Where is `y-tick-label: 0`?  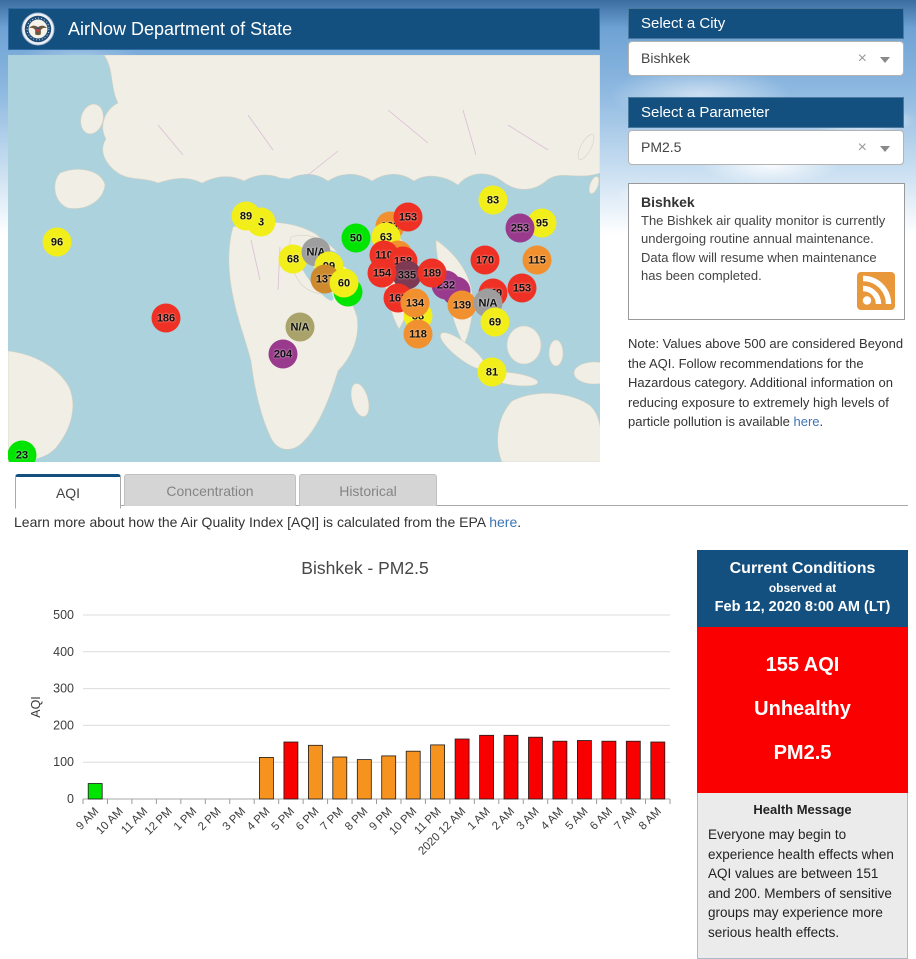 y-tick-label: 0 is located at coordinates (70, 799).